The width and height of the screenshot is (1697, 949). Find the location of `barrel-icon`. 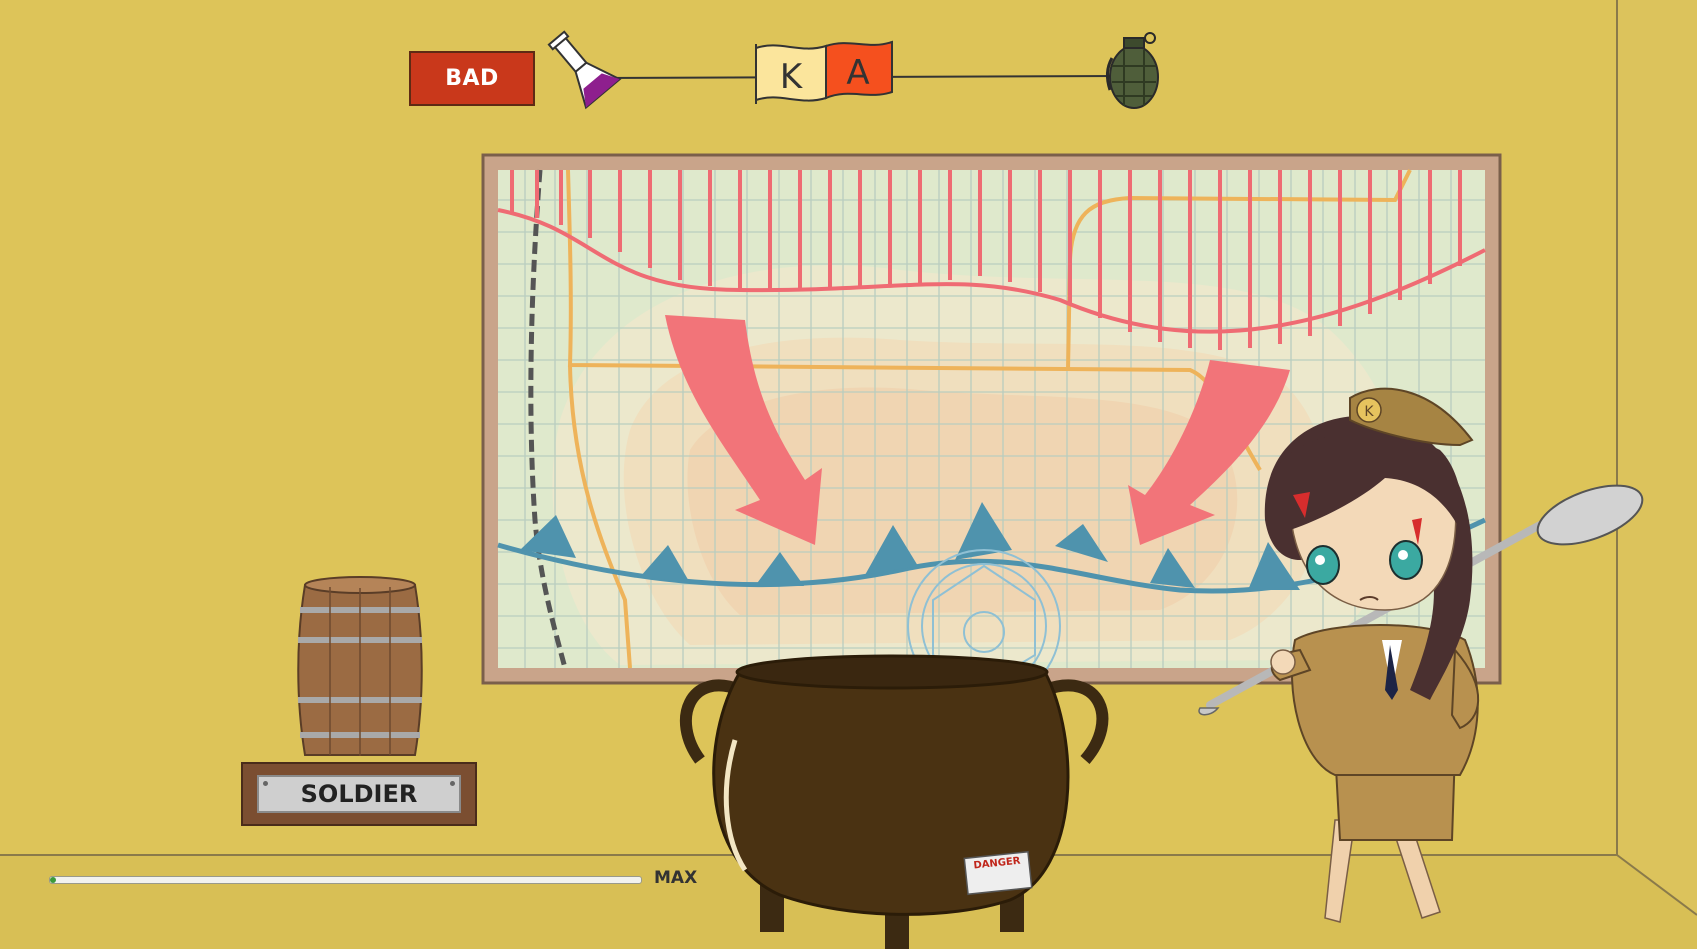

barrel-icon is located at coordinates (360, 666).